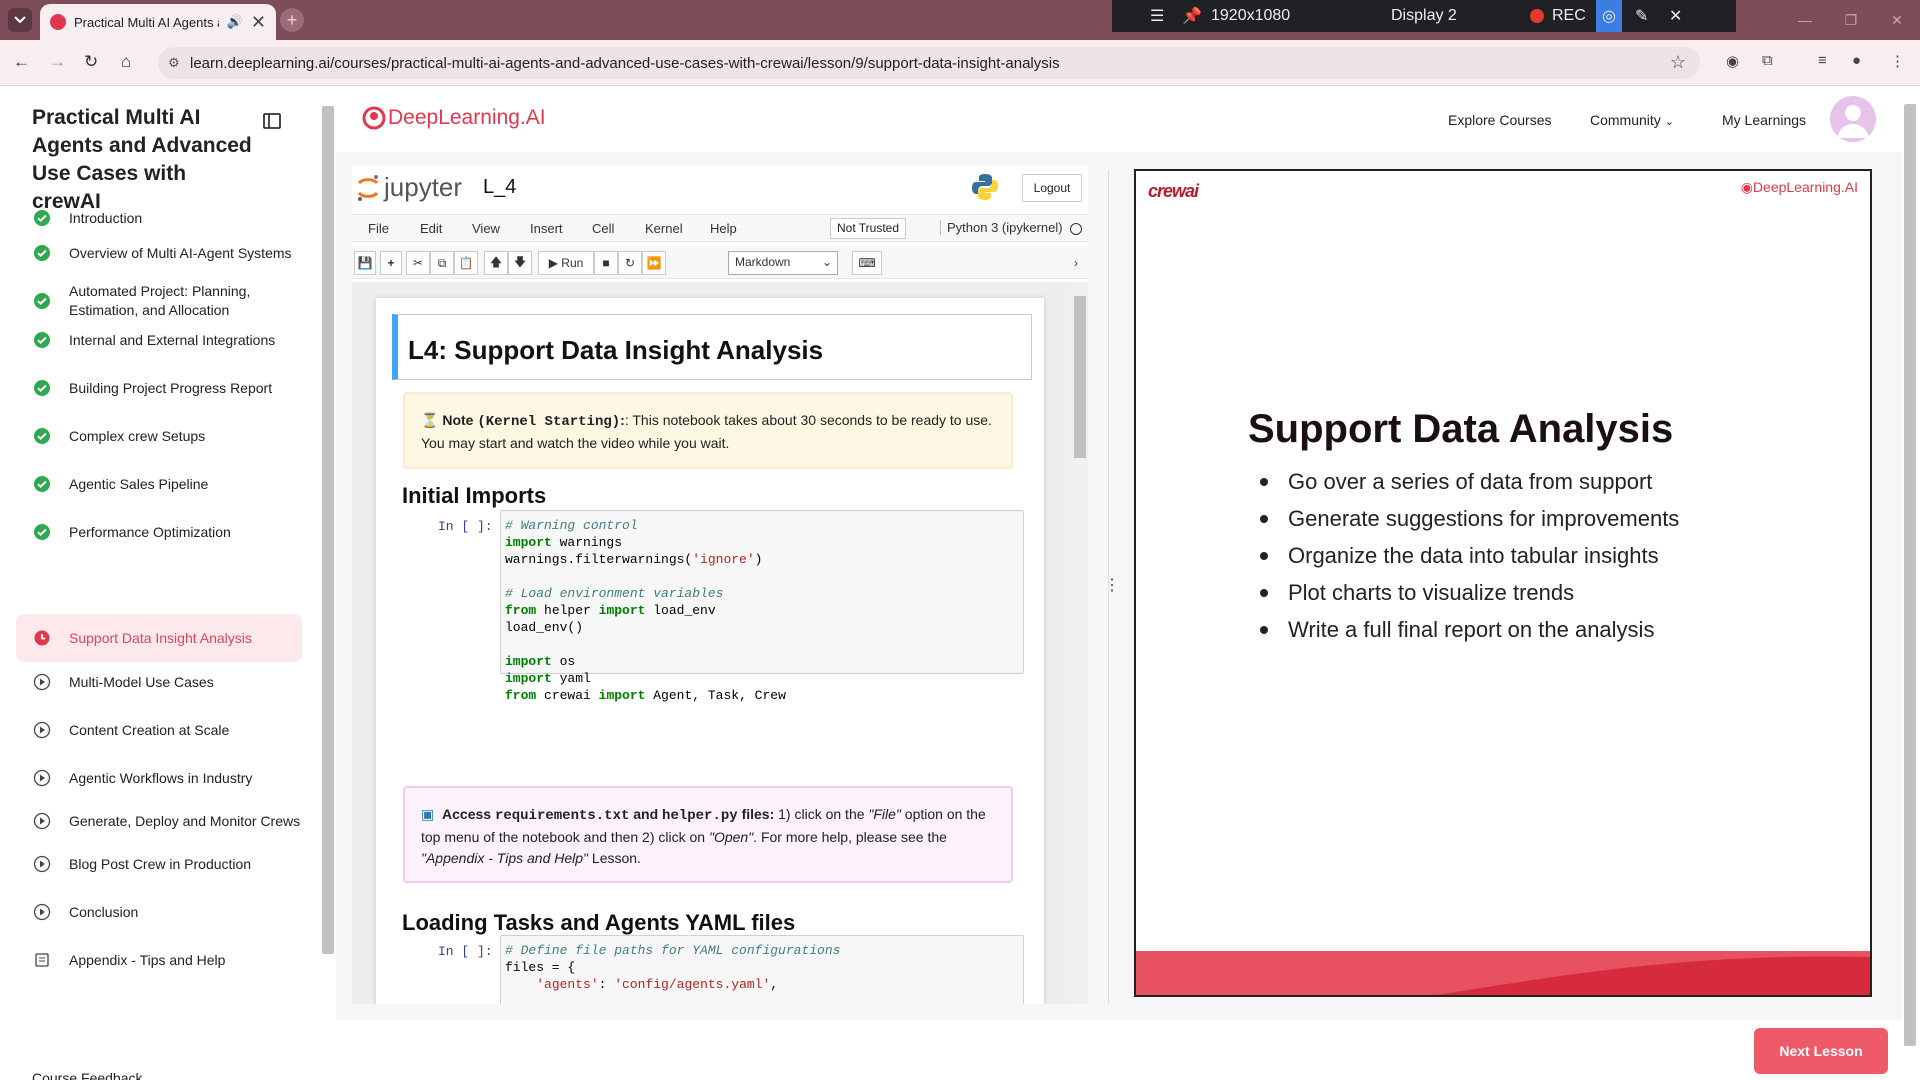 The width and height of the screenshot is (1920, 1080). I want to click on chevron-down-icon: ⌄, so click(826, 262).